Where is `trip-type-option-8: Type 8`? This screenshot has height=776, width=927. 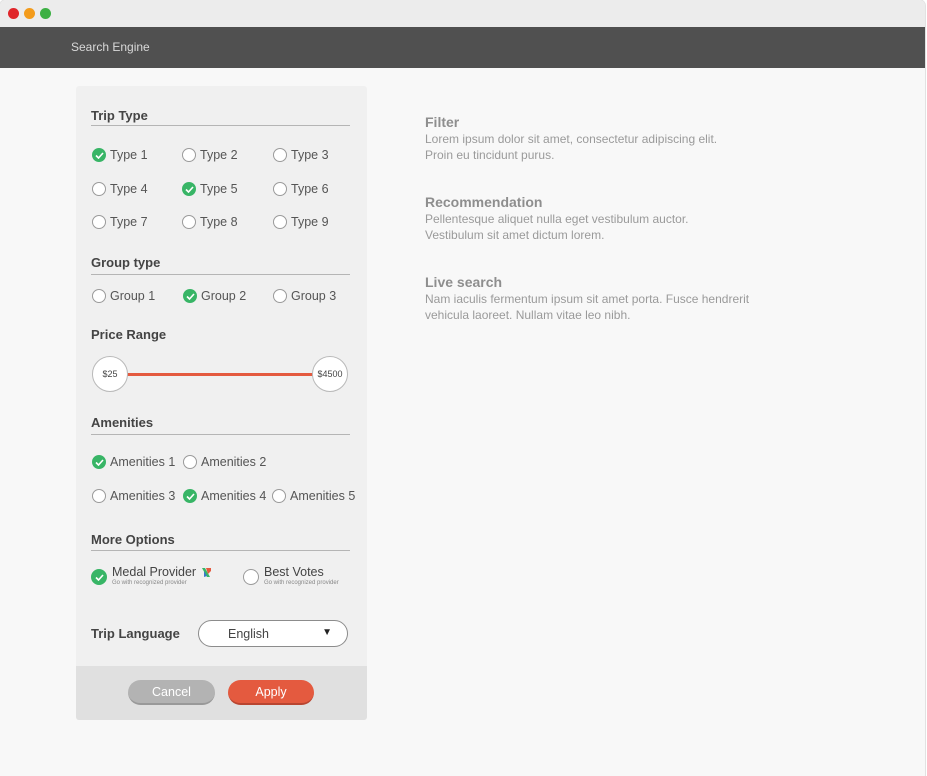 trip-type-option-8: Type 8 is located at coordinates (217, 224).